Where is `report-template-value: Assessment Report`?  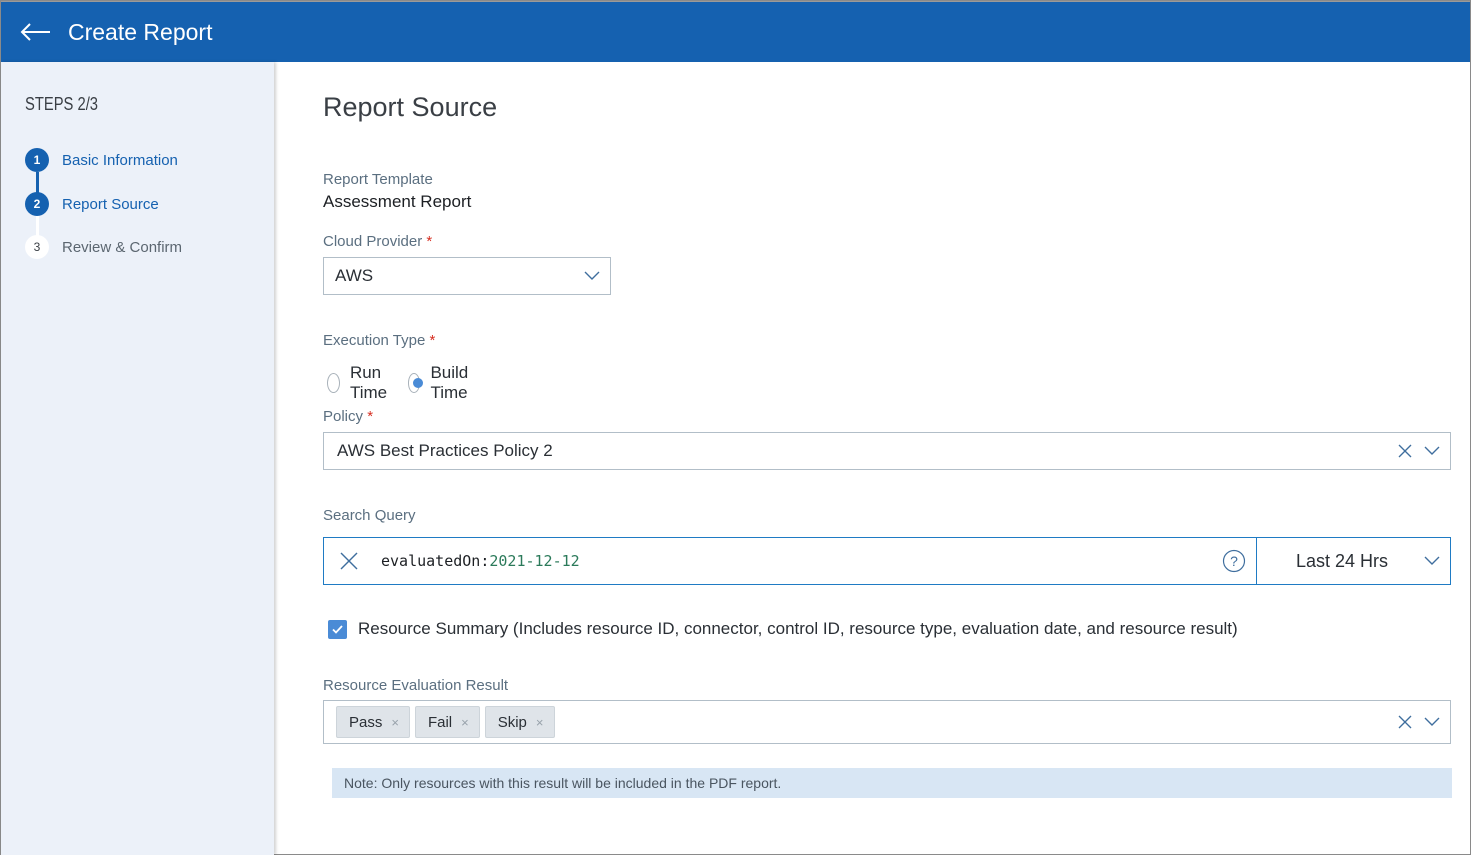
report-template-value: Assessment Report is located at coordinates (397, 201).